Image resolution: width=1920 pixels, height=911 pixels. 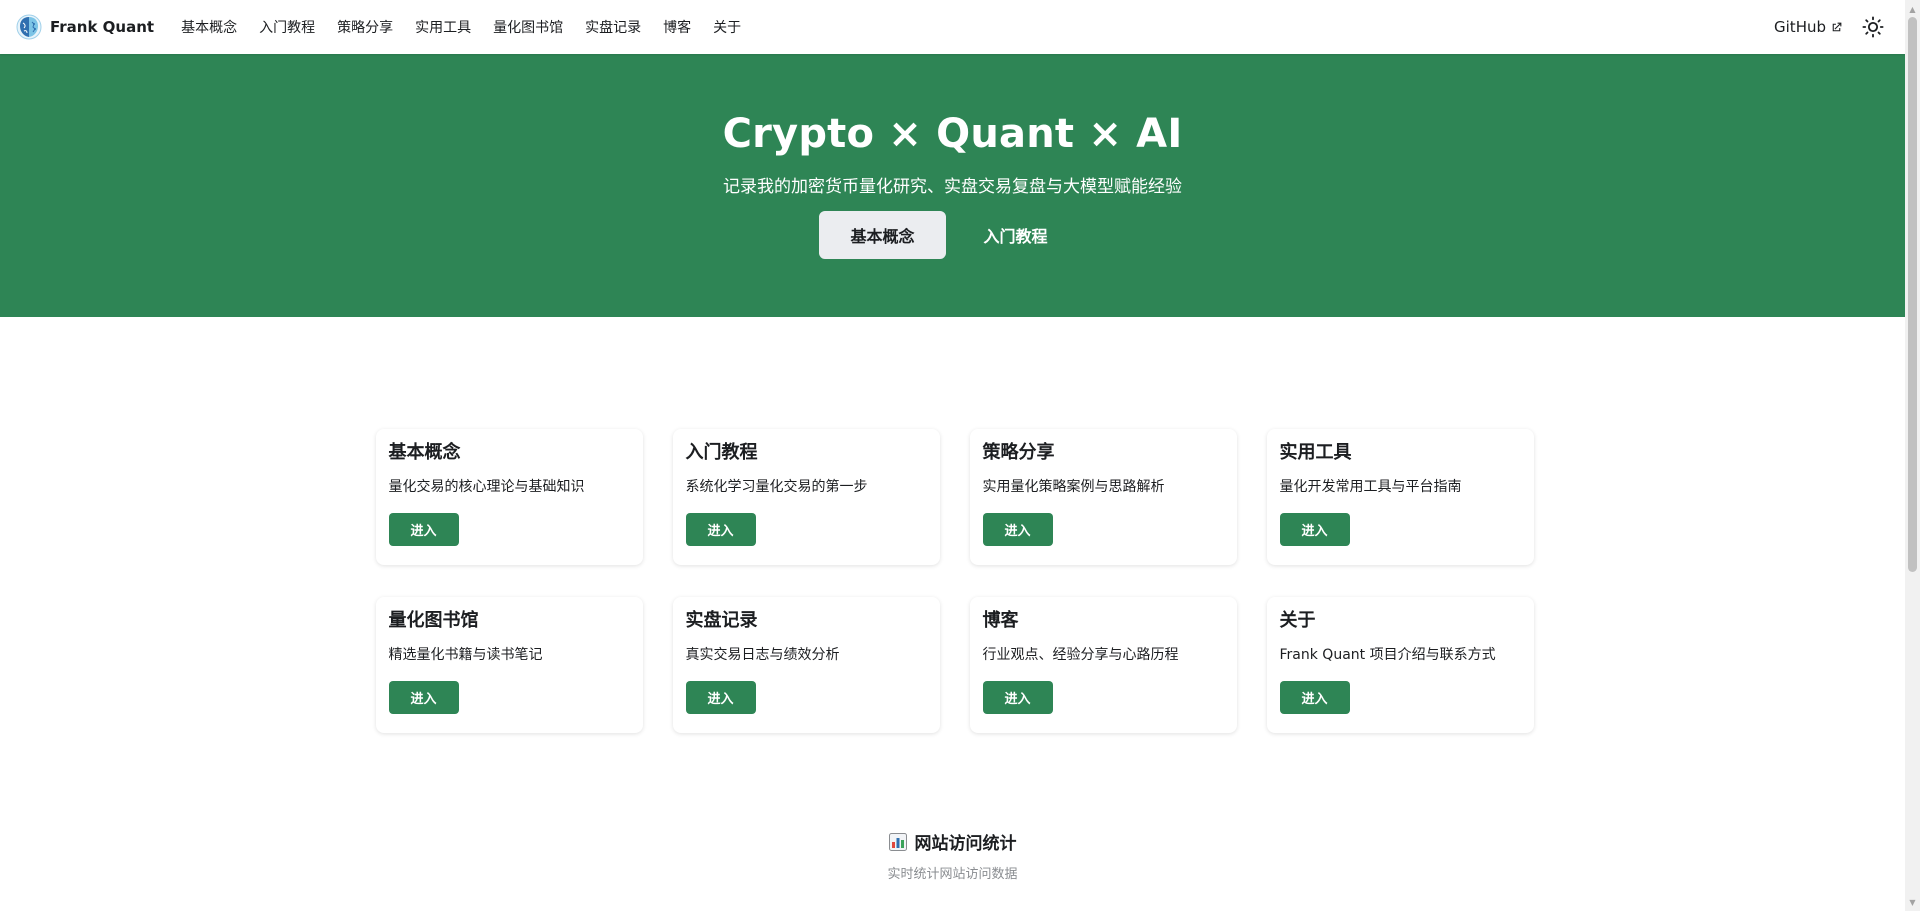 I want to click on hero-buttons: 基本概念 入门教程, so click(x=952, y=235).